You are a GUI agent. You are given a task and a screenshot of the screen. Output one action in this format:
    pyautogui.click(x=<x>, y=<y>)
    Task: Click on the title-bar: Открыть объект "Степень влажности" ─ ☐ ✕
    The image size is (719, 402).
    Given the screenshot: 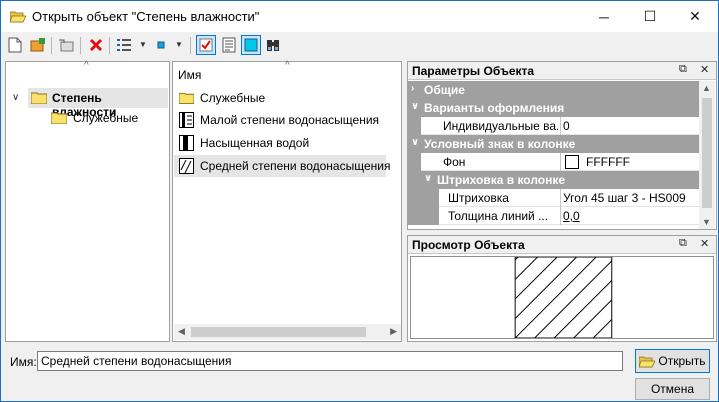 What is the action you would take?
    pyautogui.click(x=359, y=16)
    